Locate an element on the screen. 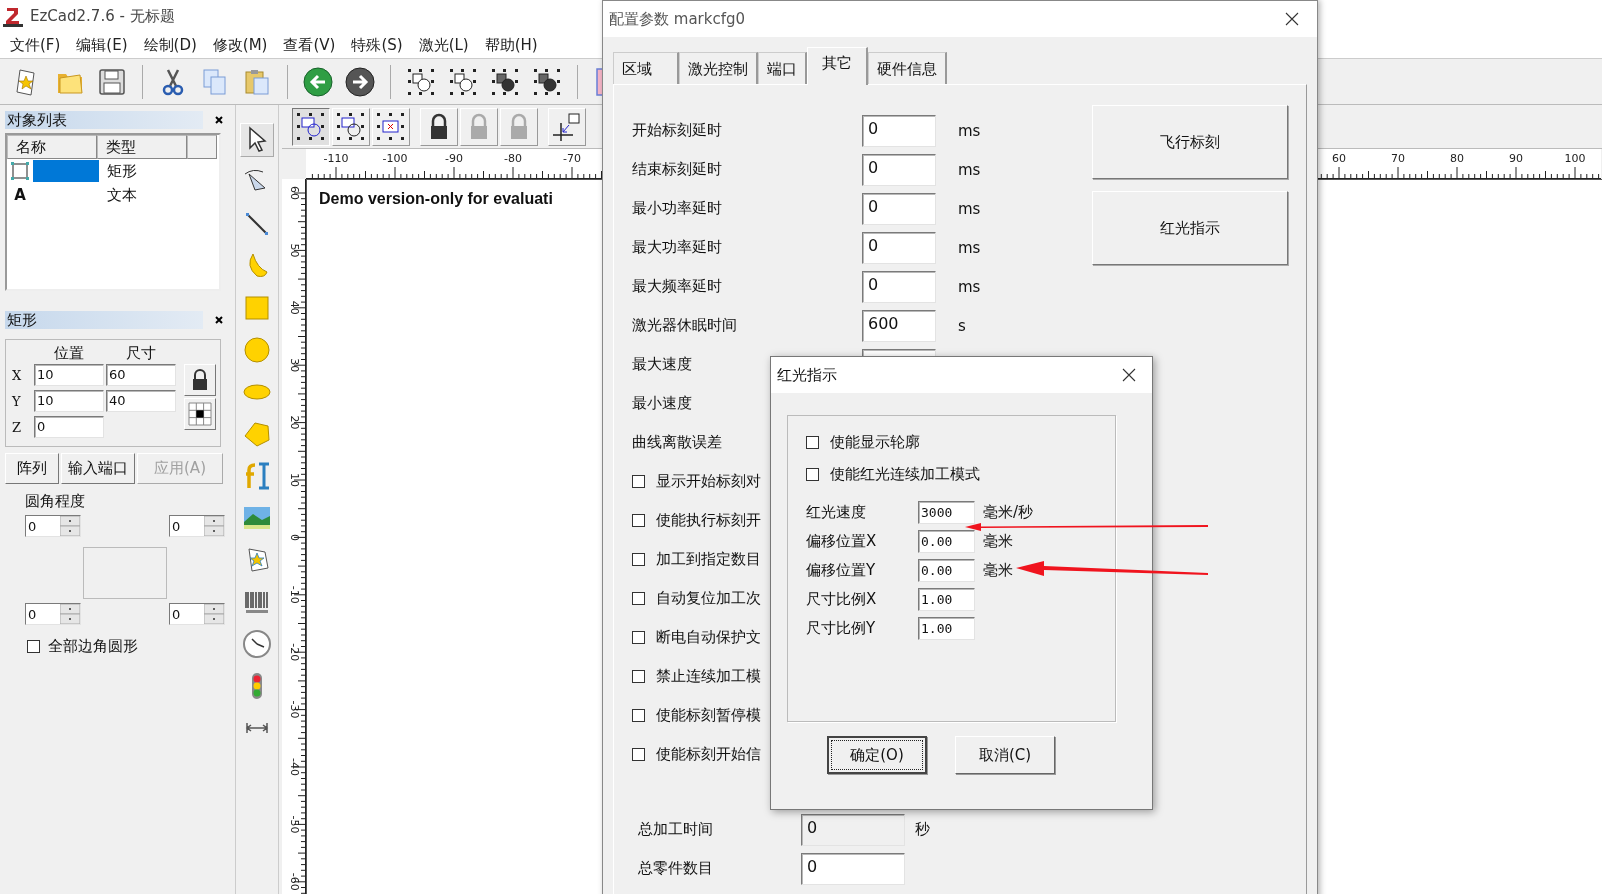  ruler-label: 30 is located at coordinates (294, 365).